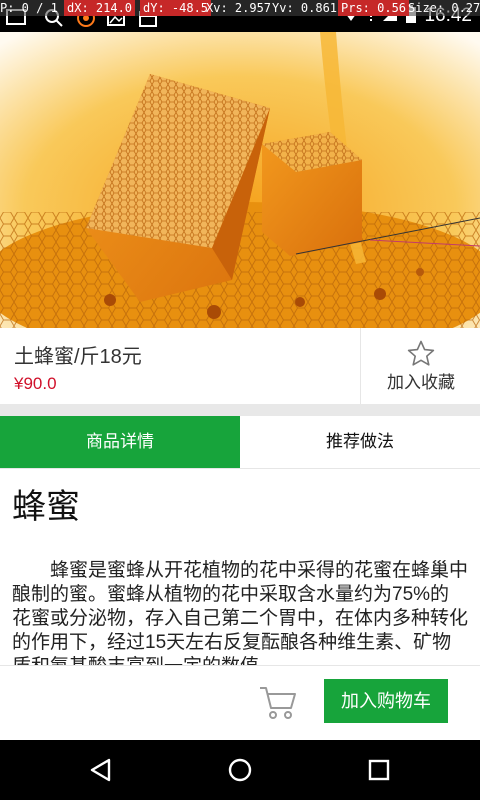 This screenshot has height=800, width=480. What do you see at coordinates (421, 382) in the screenshot?
I see `favorite-label: 加入收藏` at bounding box center [421, 382].